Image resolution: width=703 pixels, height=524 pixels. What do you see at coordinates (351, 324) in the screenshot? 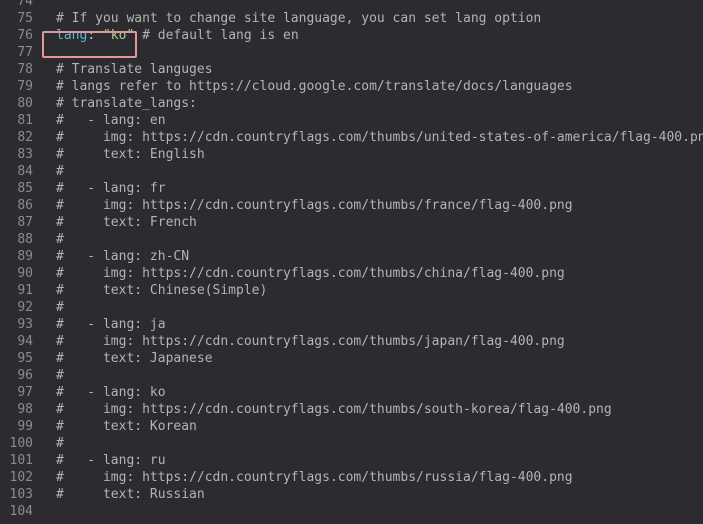
I see `code-line: 93 # - lang: ja` at bounding box center [351, 324].